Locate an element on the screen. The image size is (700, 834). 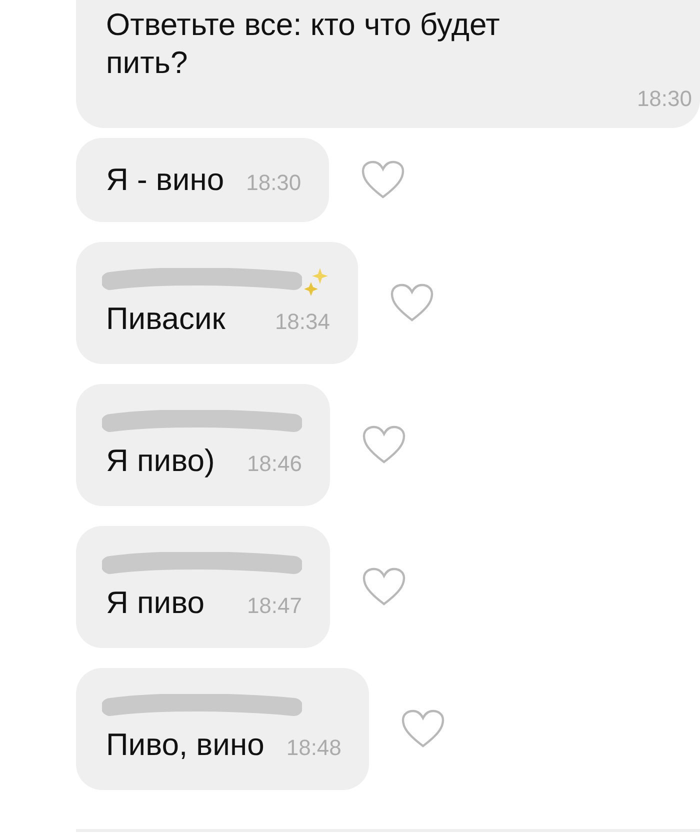
message-text: Ответьте все: кто что будет пить? is located at coordinates (303, 44).